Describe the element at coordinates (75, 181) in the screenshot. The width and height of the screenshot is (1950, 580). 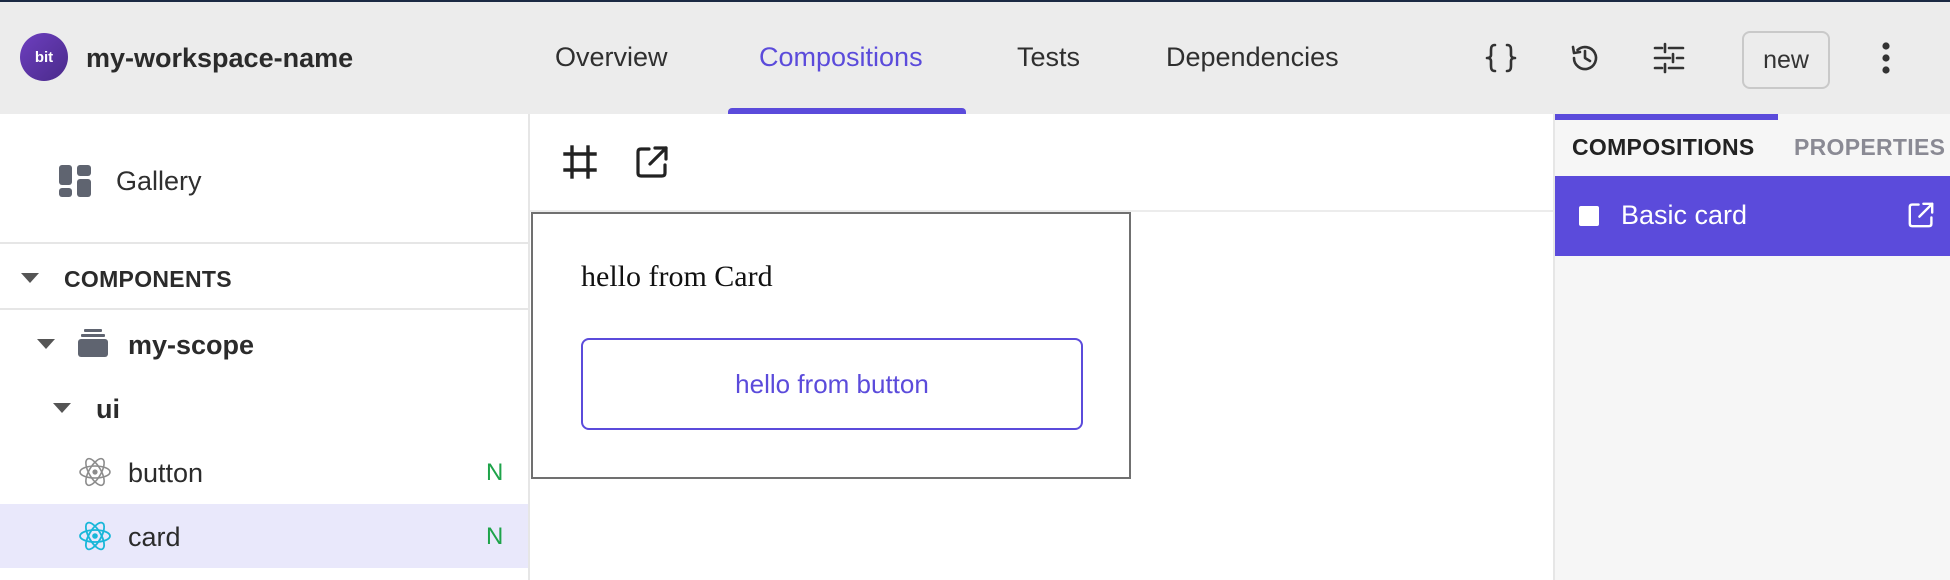
I see `gallery-icon` at that location.